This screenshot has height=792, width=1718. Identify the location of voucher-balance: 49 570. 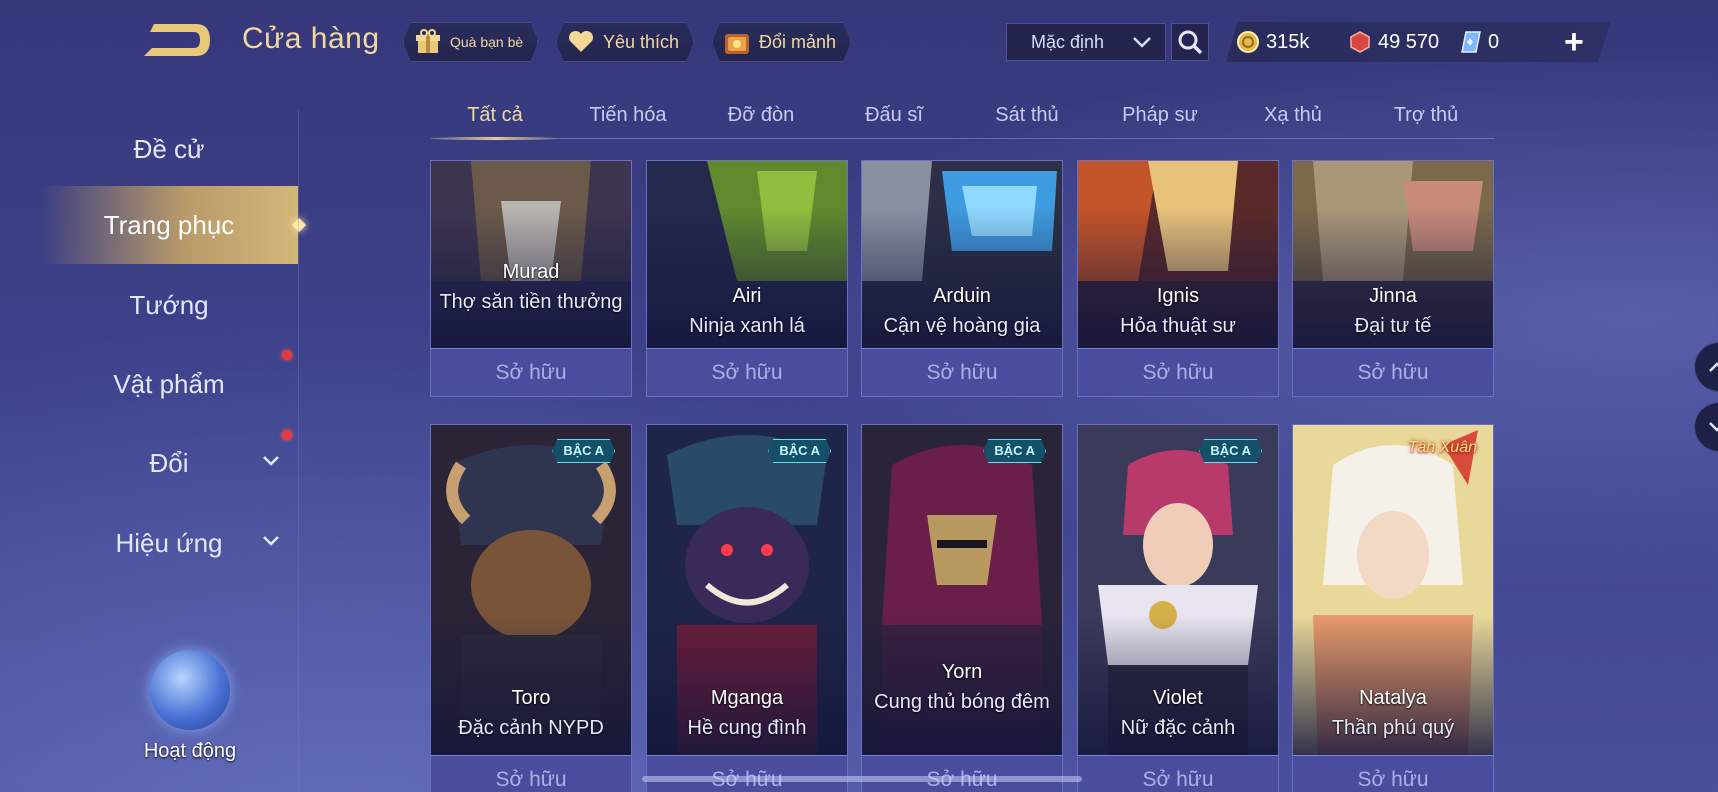
(1393, 42).